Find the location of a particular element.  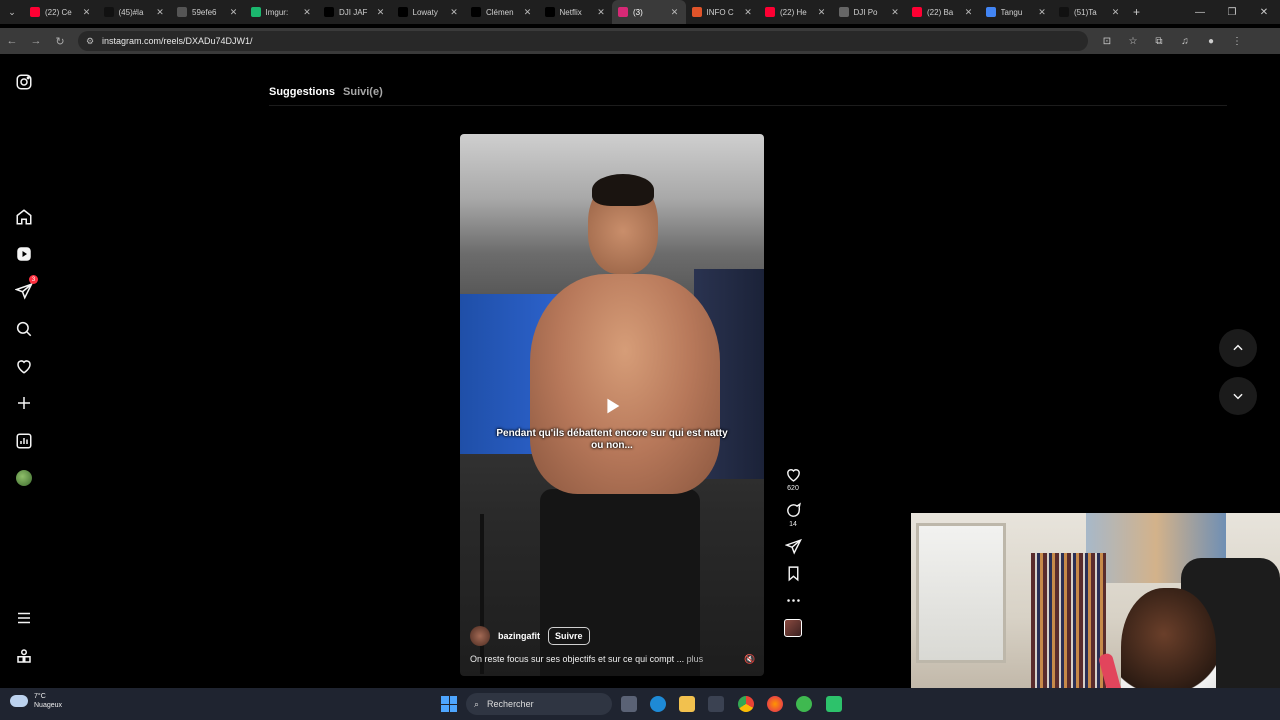

more-link: plus is located at coordinates (695, 659).